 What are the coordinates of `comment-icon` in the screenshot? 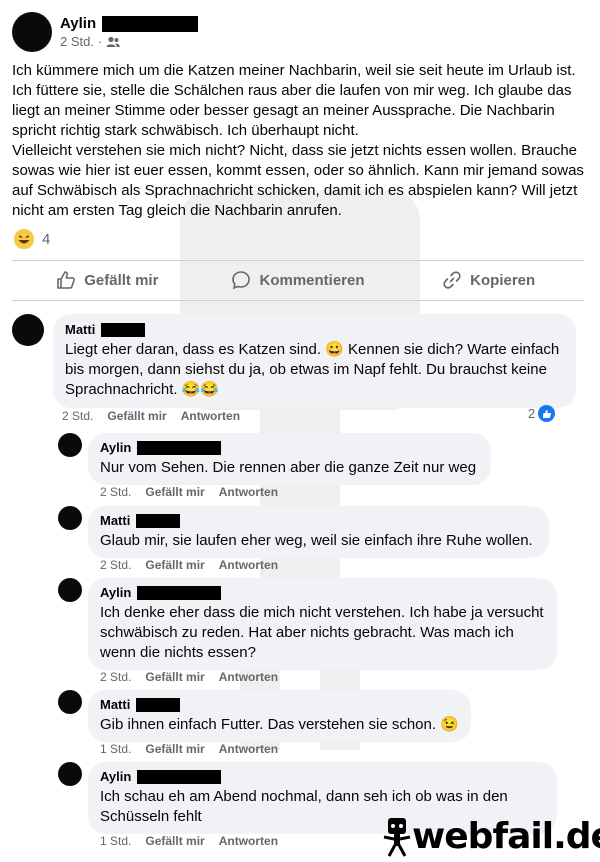 It's located at (241, 280).